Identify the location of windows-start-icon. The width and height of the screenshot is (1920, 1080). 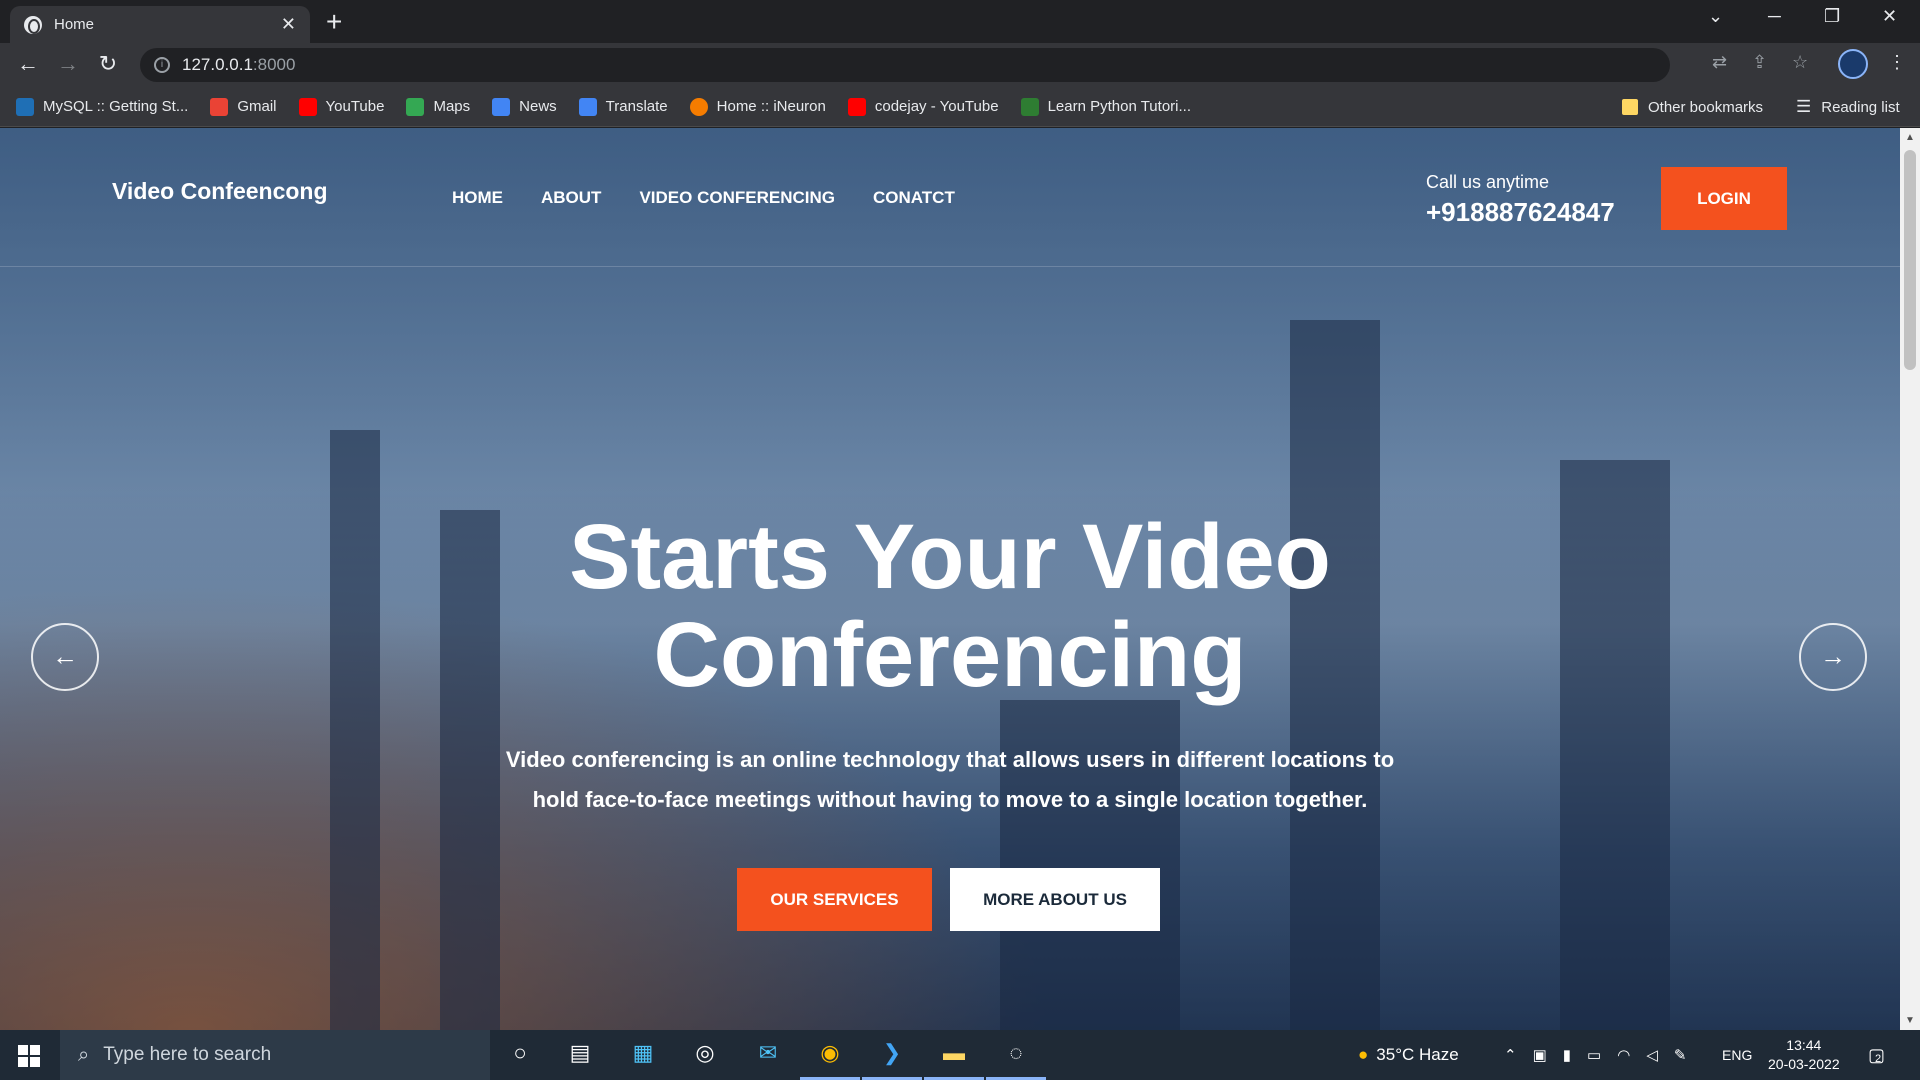
(29, 1056).